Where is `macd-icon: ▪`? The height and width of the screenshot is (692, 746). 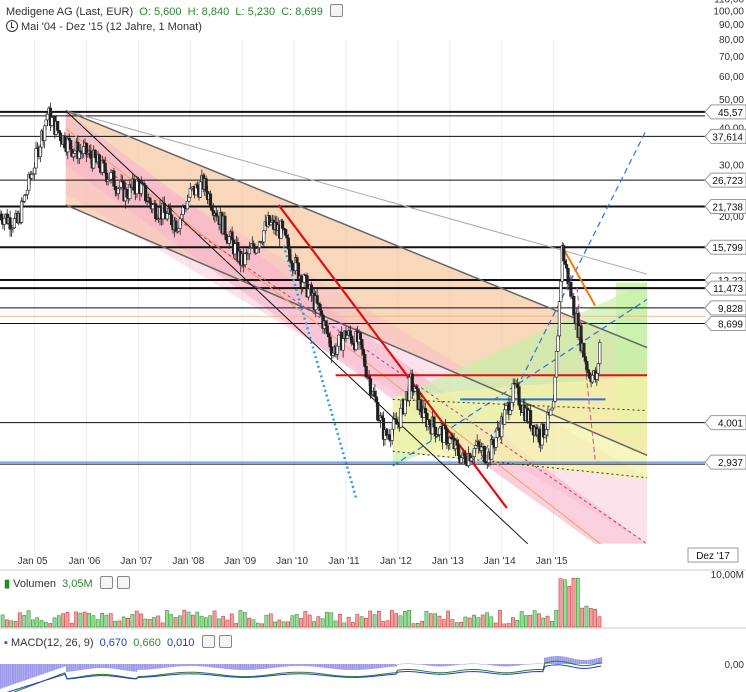 macd-icon: ▪ is located at coordinates (6, 643).